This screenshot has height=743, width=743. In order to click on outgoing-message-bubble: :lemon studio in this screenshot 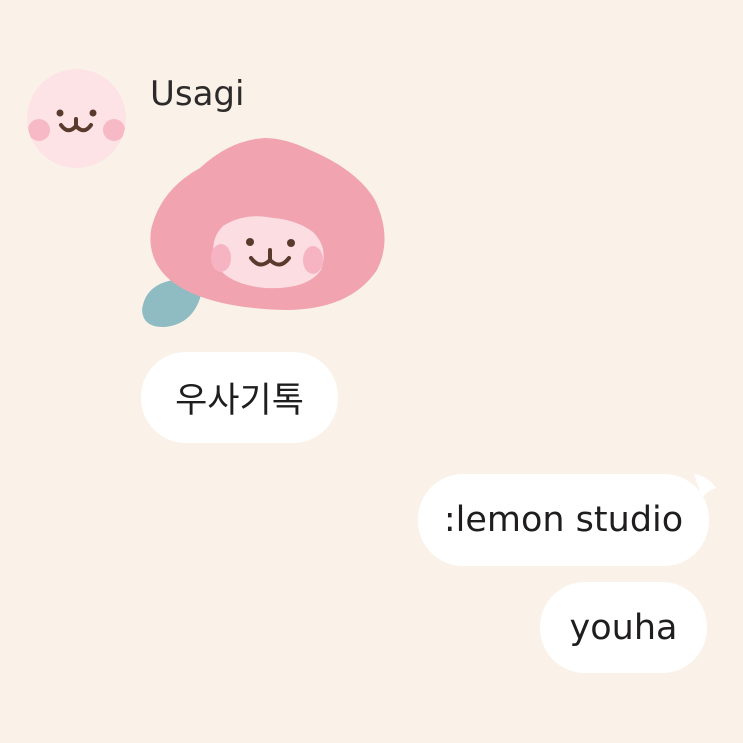, I will do `click(563, 520)`.